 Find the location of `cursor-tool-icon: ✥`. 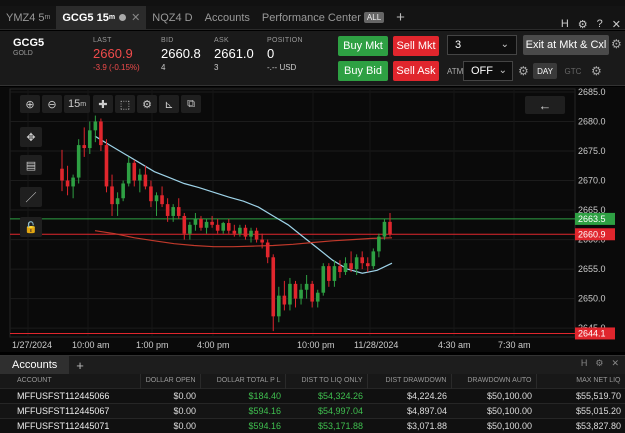

cursor-tool-icon: ✥ is located at coordinates (31, 137).